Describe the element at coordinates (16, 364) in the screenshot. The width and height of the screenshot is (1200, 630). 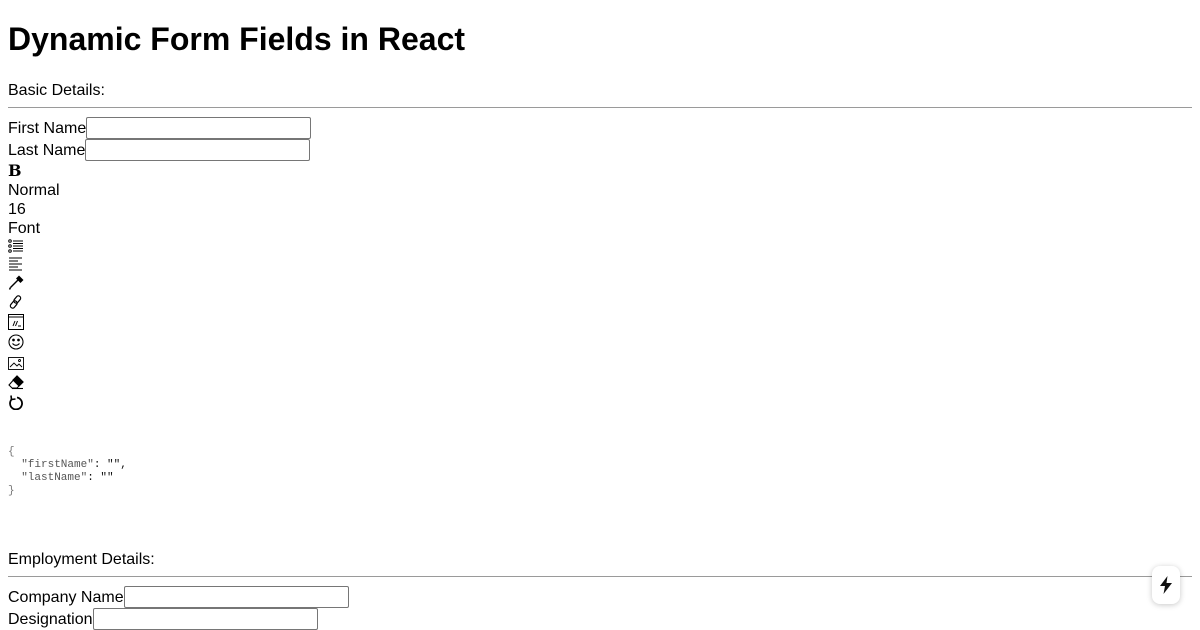
I see `image-icon` at that location.